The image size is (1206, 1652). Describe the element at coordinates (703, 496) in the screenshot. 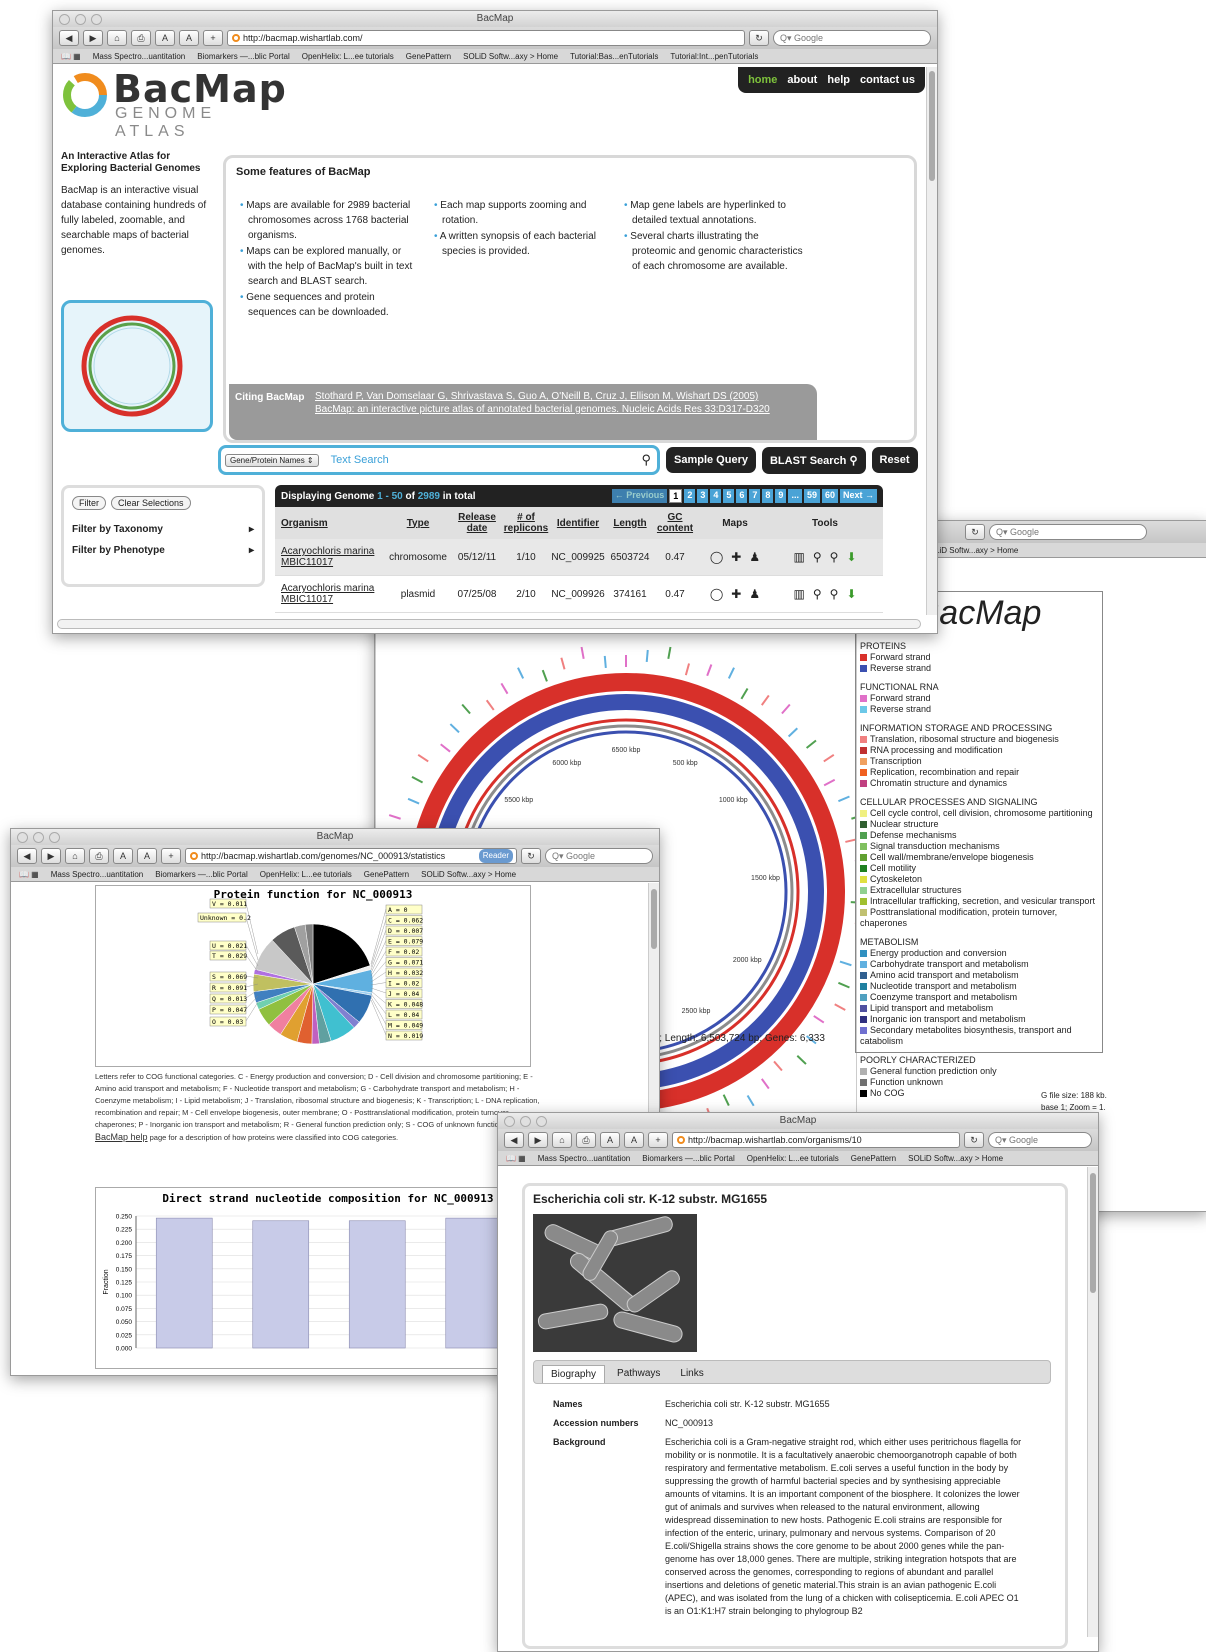

I see `pager-page: 3` at that location.